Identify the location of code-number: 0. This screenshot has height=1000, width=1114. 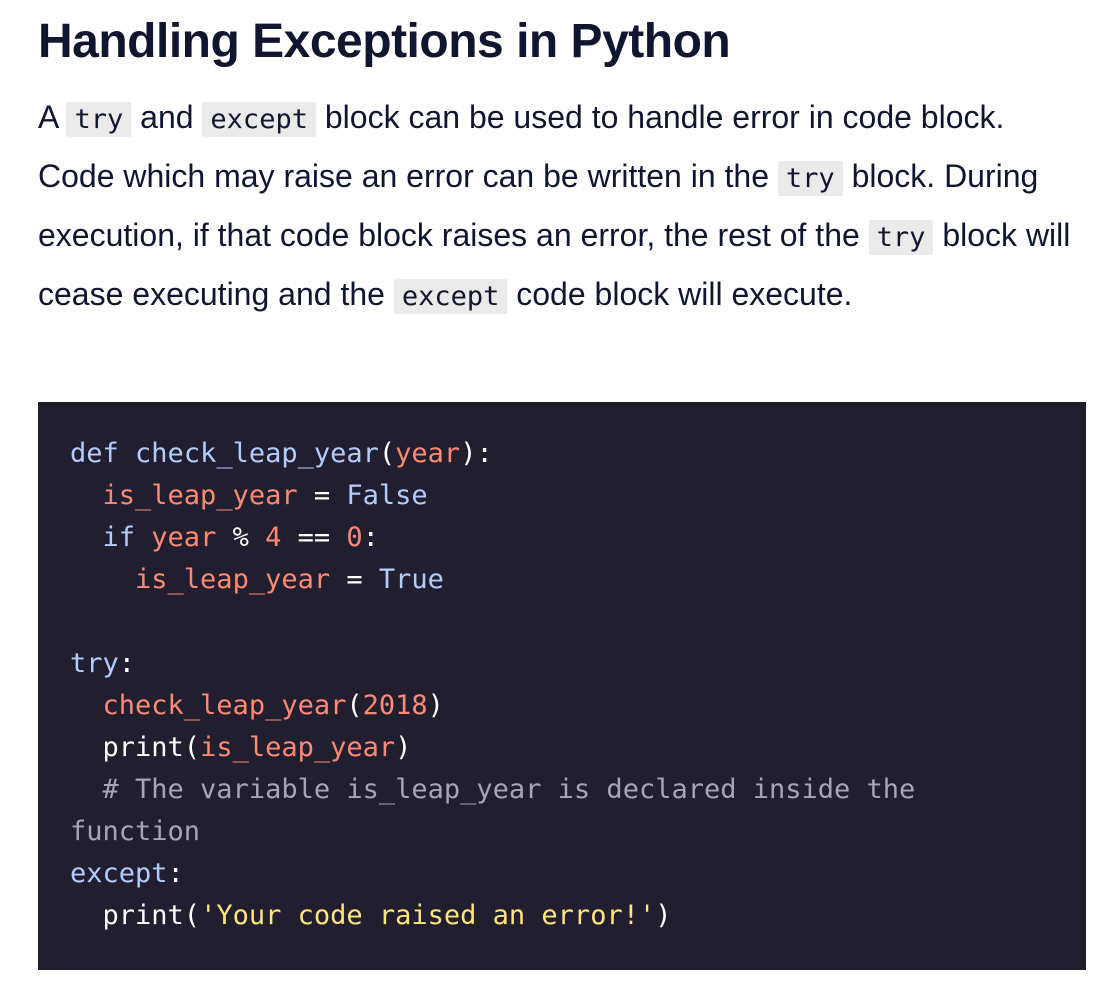
(354, 537).